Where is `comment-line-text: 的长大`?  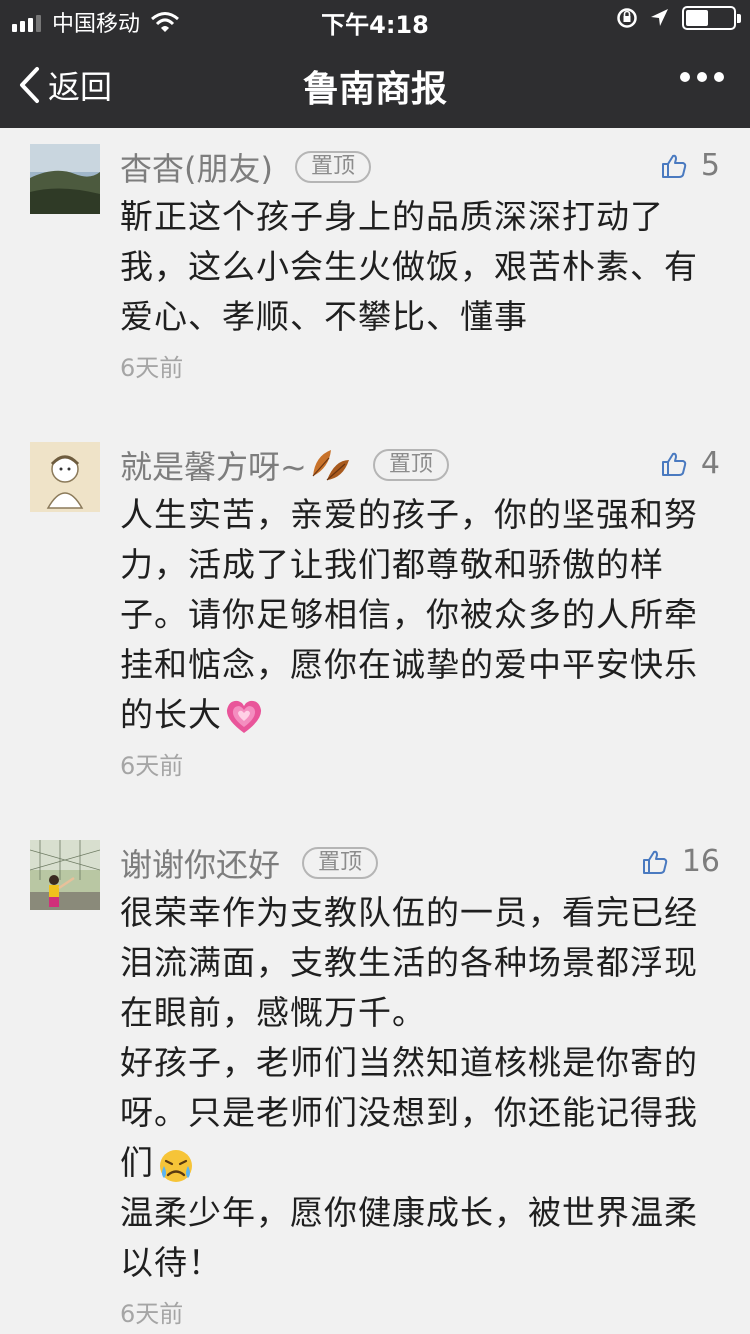
comment-line-text: 的长大 is located at coordinates (171, 714).